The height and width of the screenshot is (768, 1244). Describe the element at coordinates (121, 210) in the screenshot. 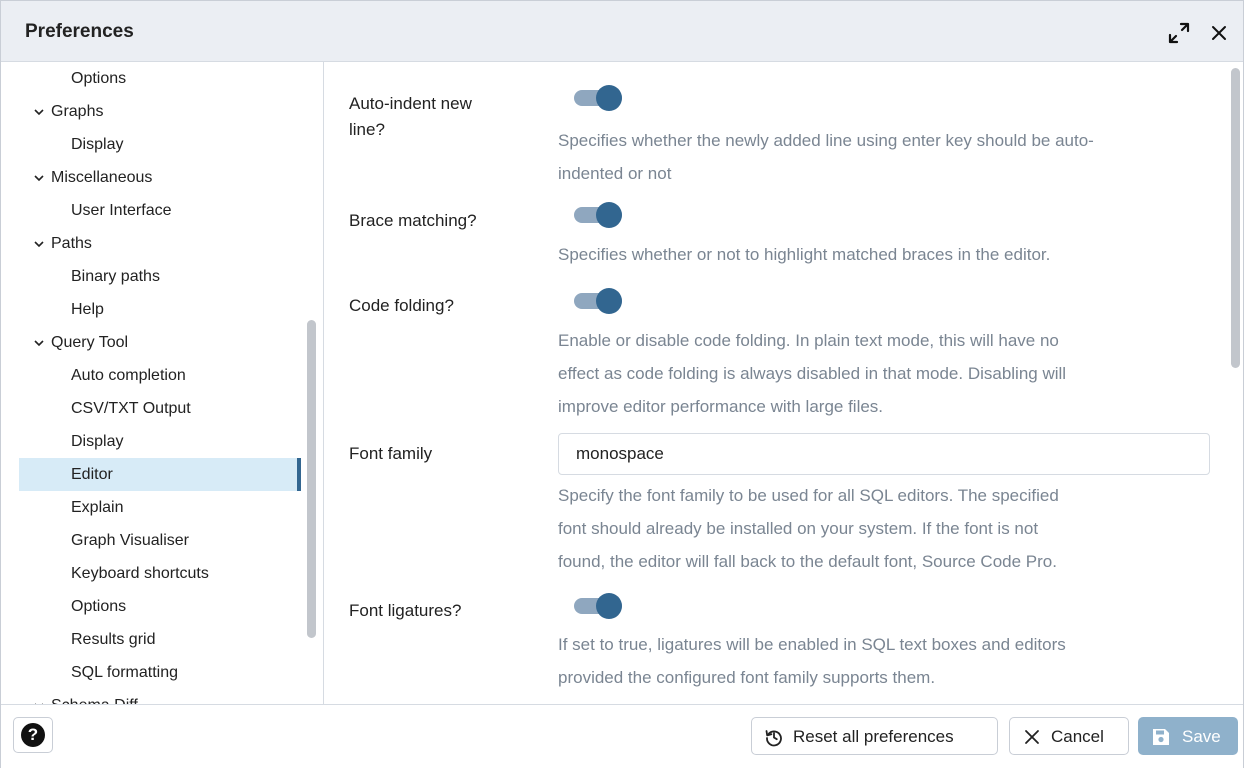

I see `tree-item-label: User Interface` at that location.